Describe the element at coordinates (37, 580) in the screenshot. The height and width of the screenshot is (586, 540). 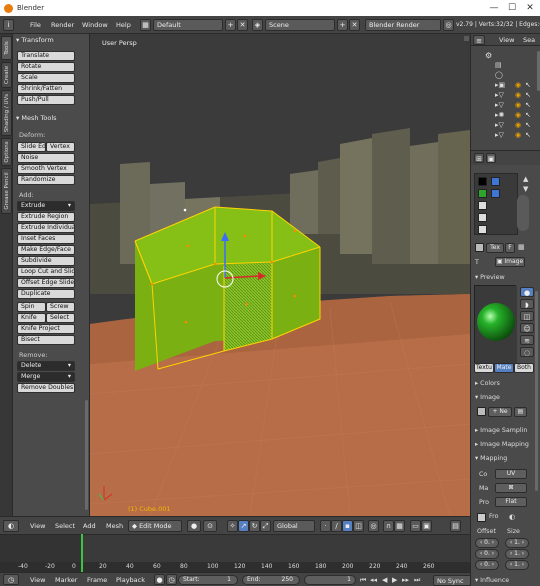
I see `timeline-view-menu: View` at that location.